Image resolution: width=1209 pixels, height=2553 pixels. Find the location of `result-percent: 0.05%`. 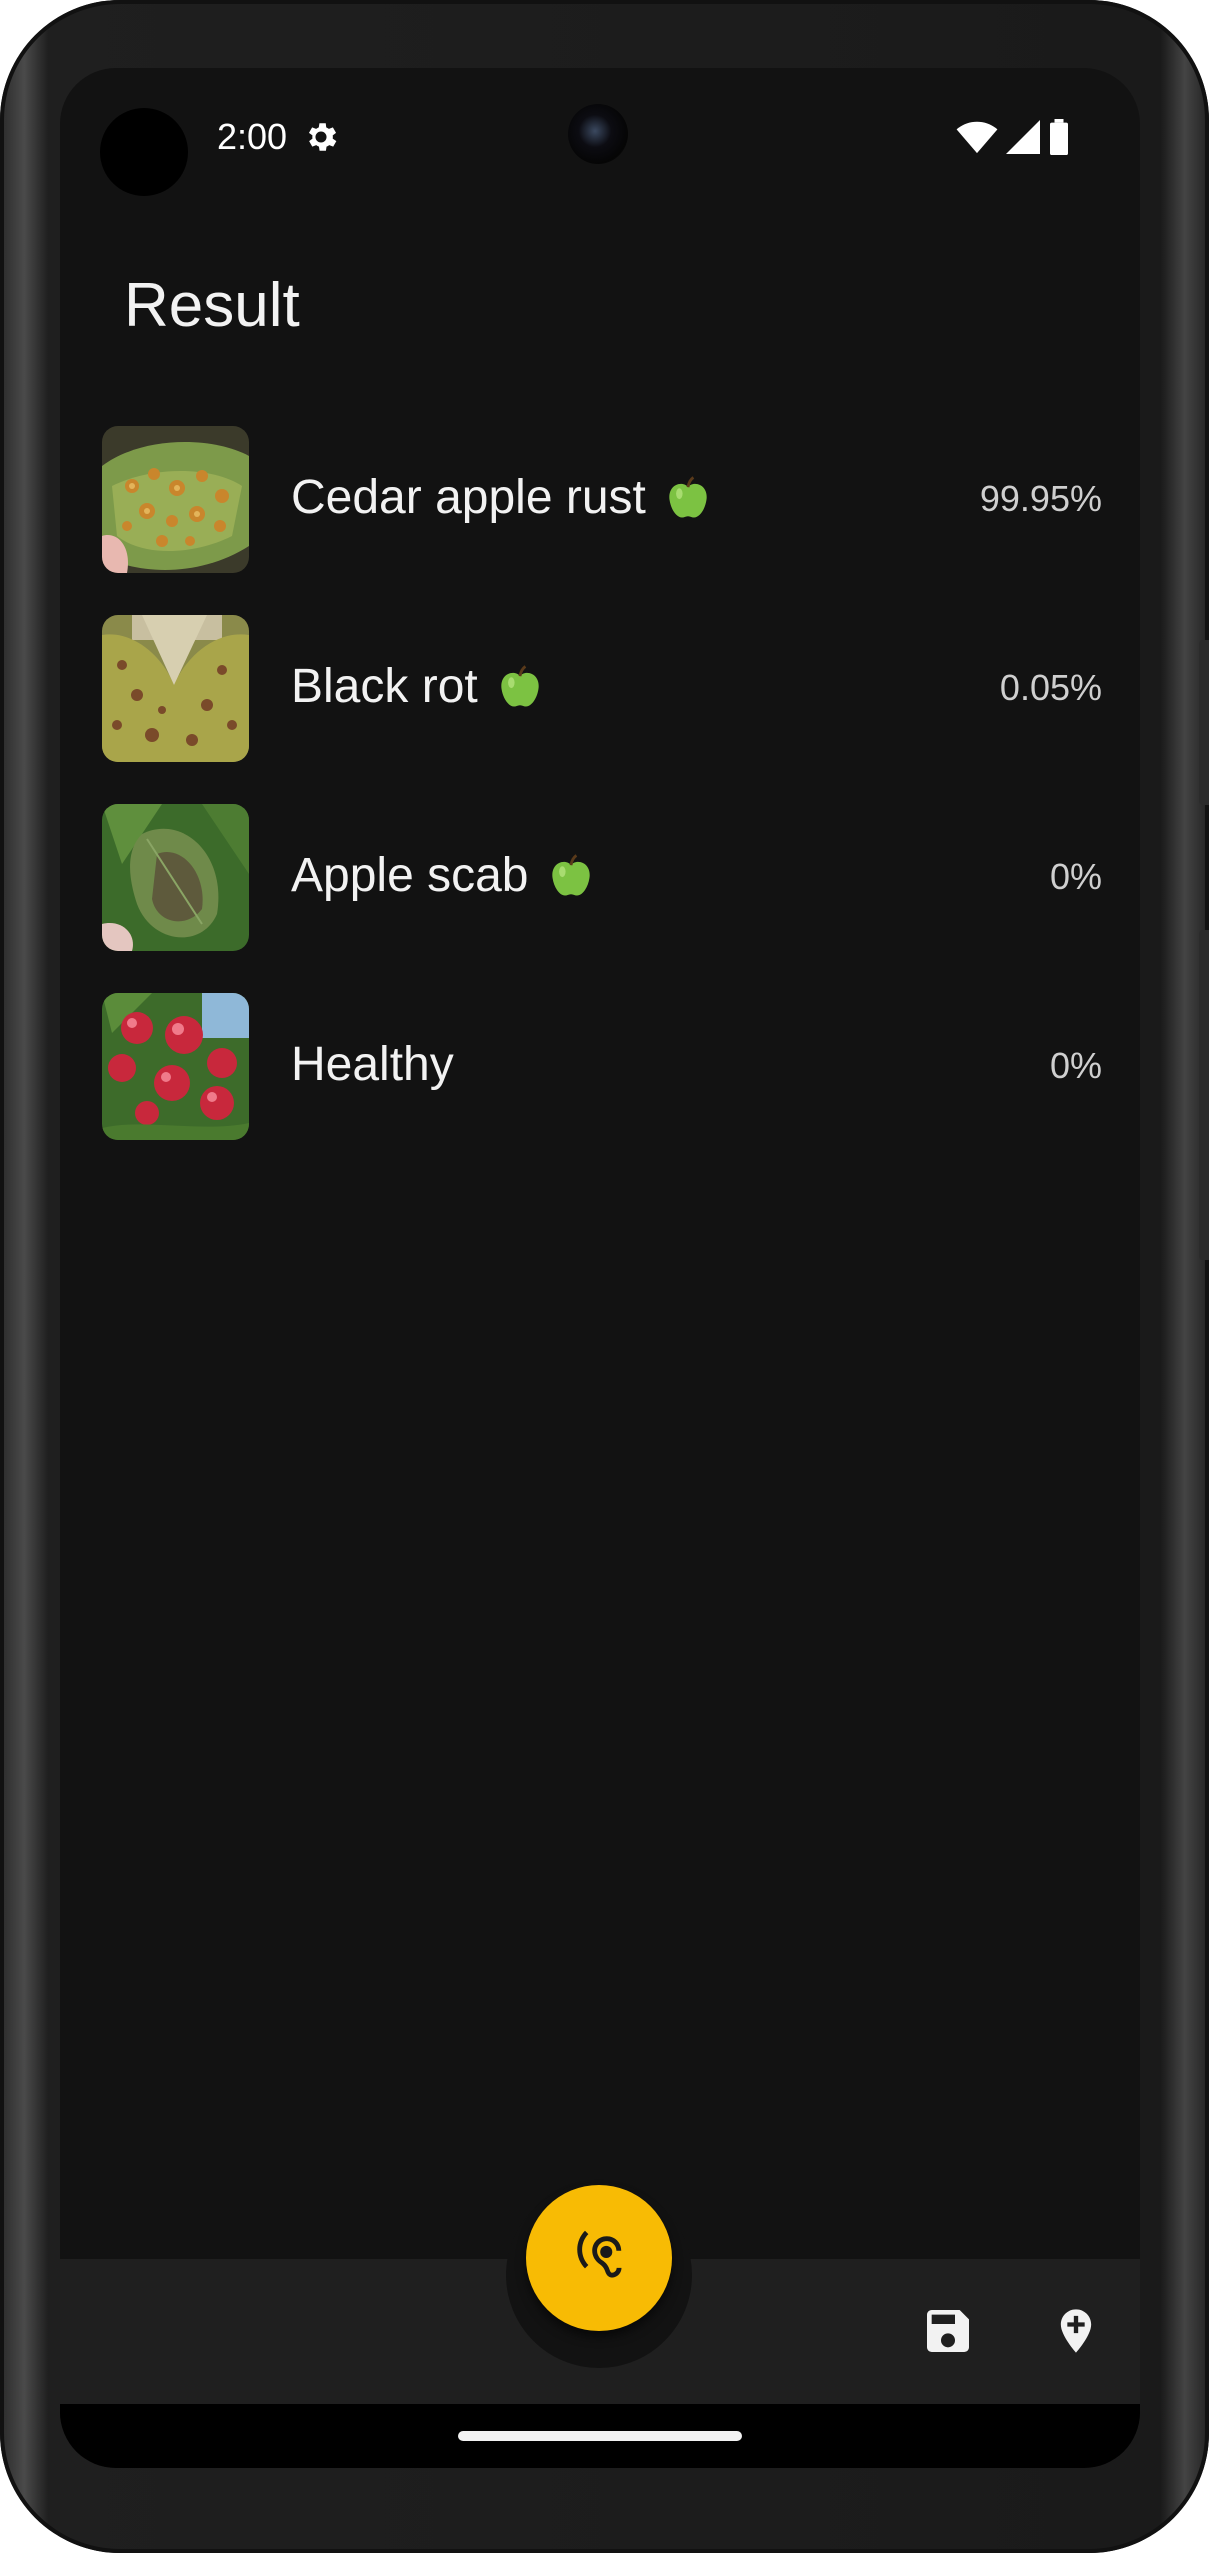

result-percent: 0.05% is located at coordinates (1050, 687).